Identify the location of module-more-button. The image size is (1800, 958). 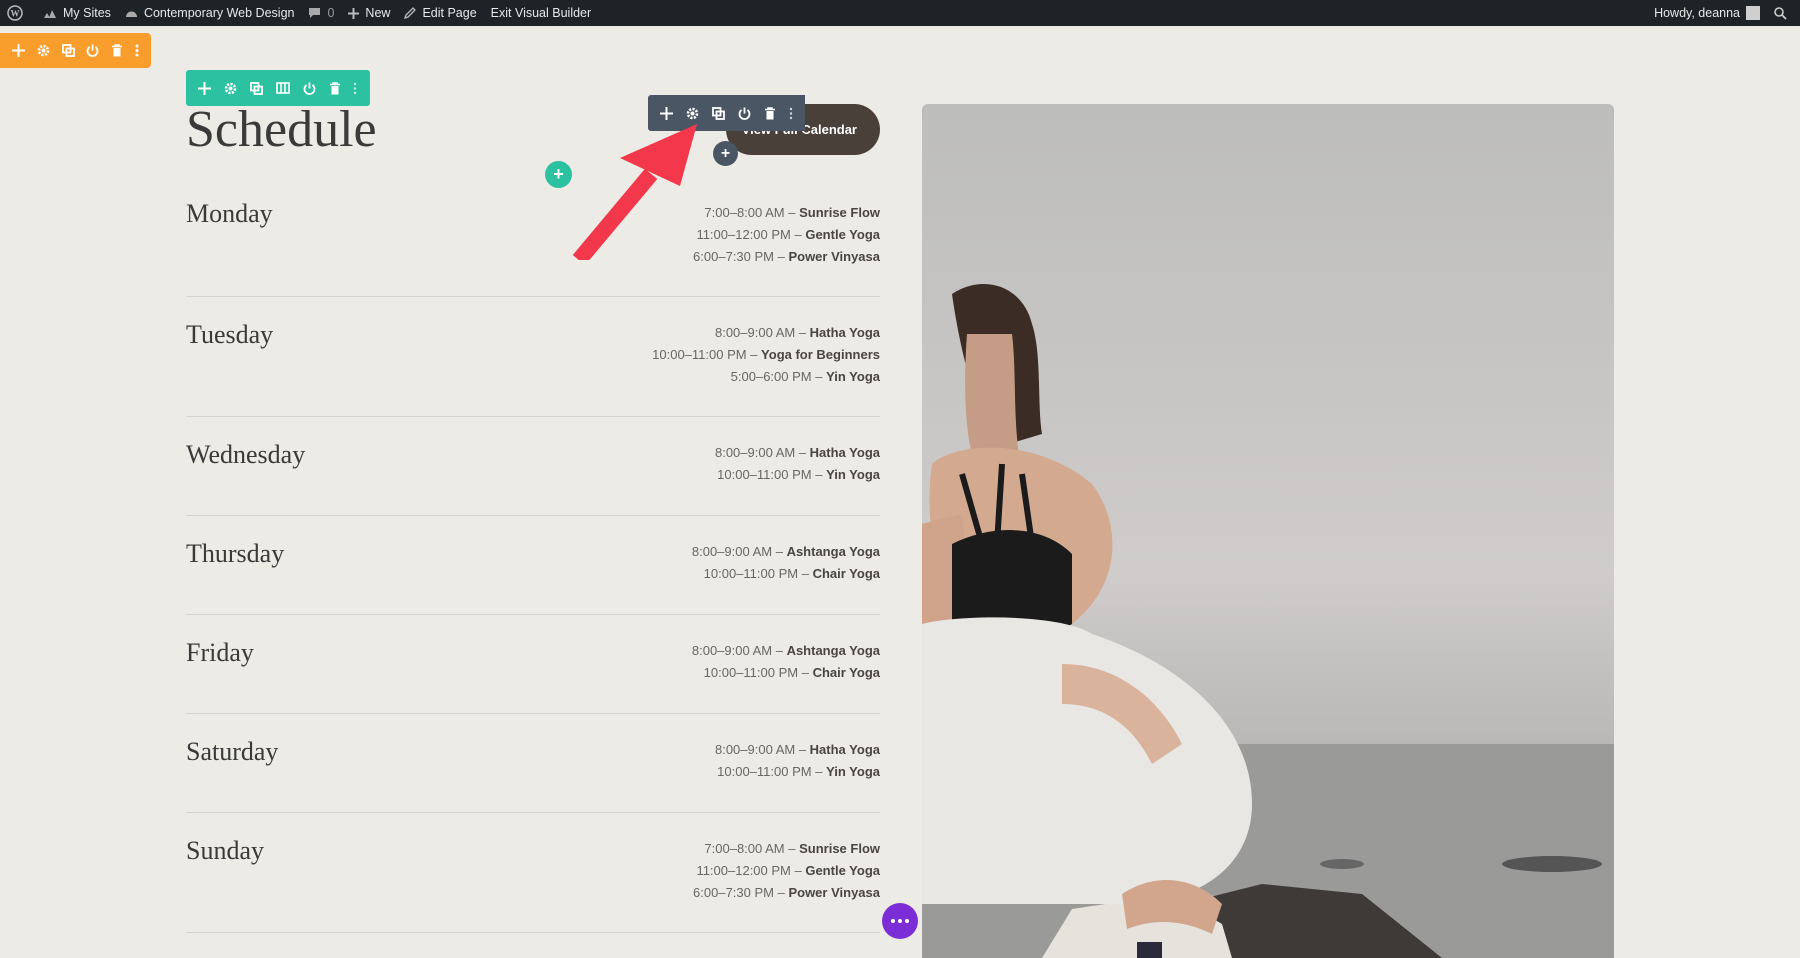
(791, 113).